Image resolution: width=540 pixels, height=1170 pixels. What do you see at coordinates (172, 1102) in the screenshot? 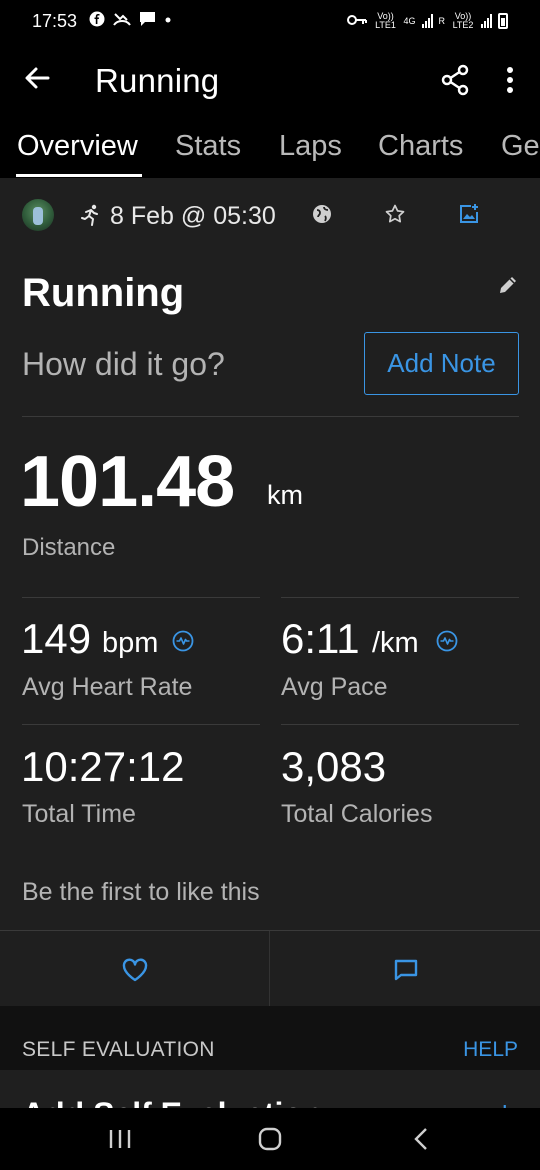
I see `add-self-evaluation-label: Add Self Evaluation` at bounding box center [172, 1102].